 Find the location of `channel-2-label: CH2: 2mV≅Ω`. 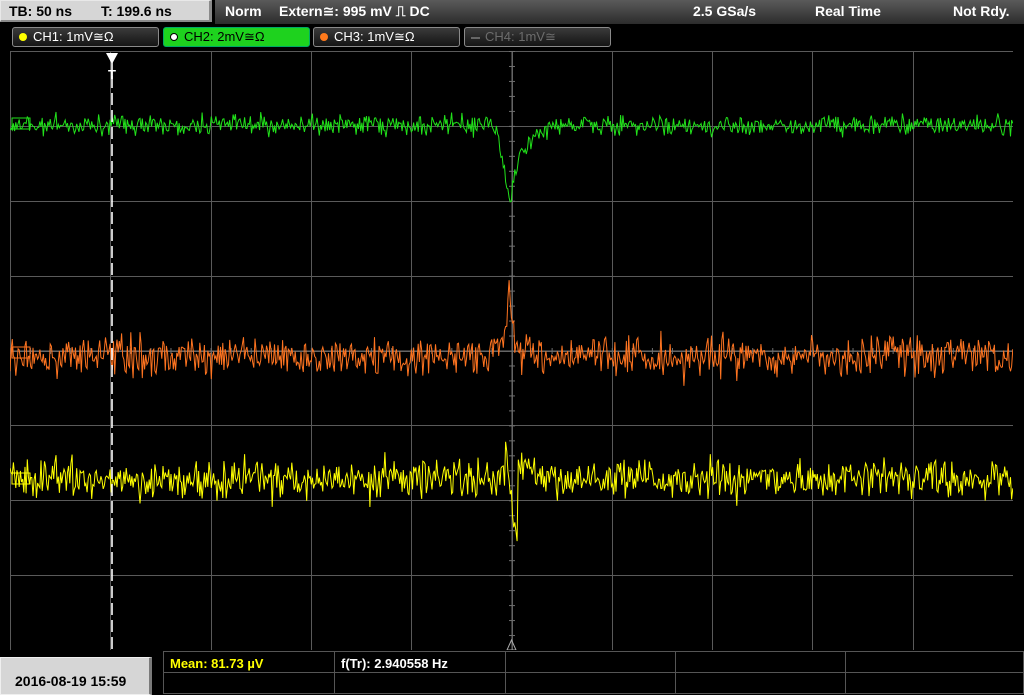

channel-2-label: CH2: 2mV≅Ω is located at coordinates (224, 36).